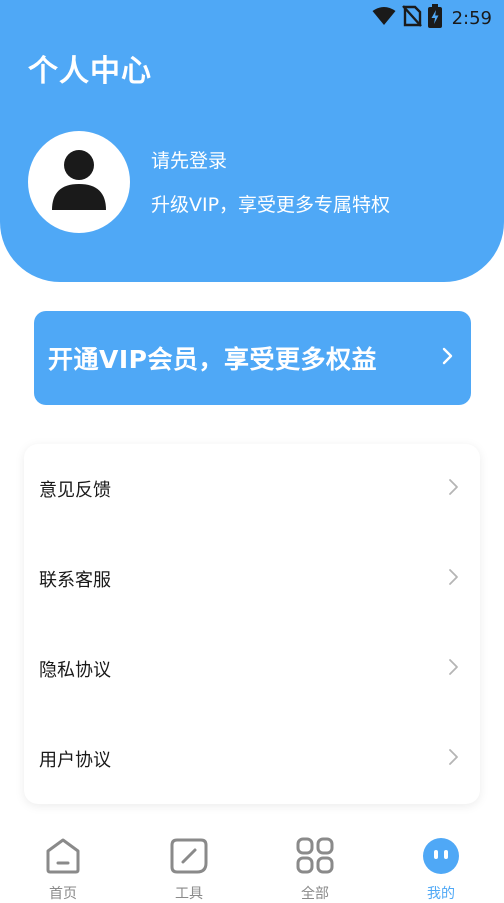 The image size is (504, 903). Describe the element at coordinates (189, 159) in the screenshot. I see `login-prompt: 请先登录` at that location.